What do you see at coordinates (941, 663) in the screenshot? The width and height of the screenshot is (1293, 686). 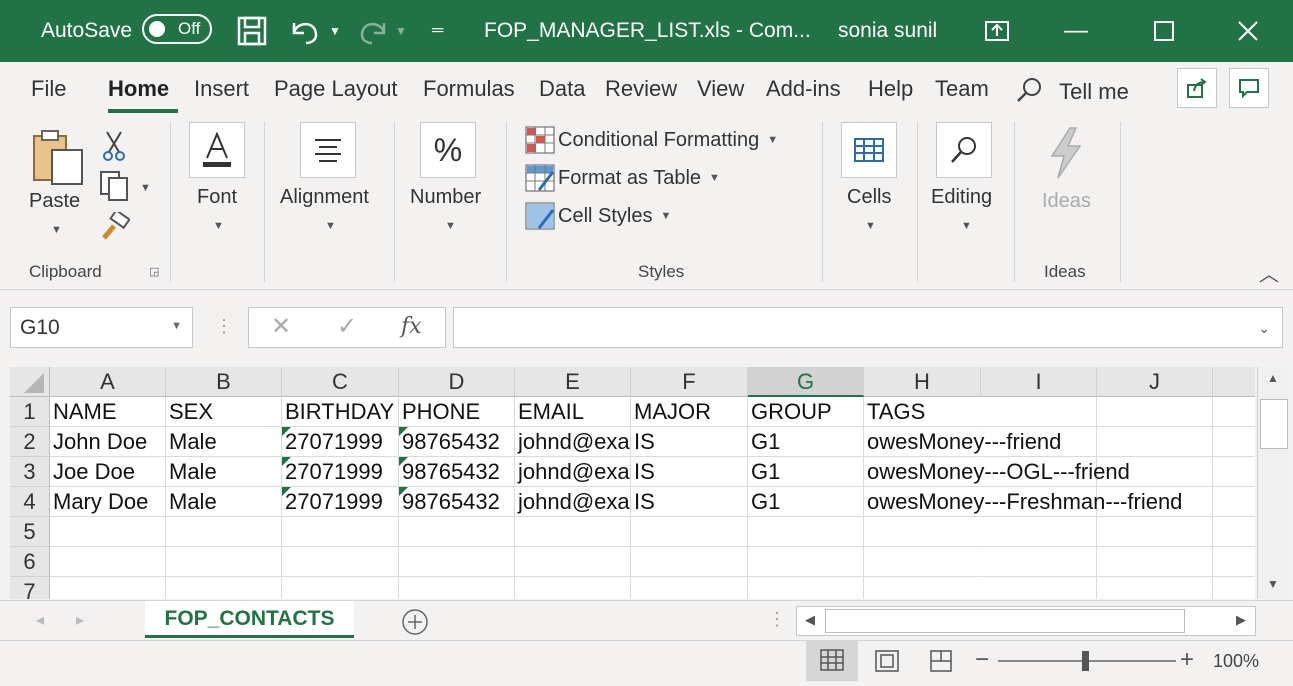 I see `page-break-view-icon` at bounding box center [941, 663].